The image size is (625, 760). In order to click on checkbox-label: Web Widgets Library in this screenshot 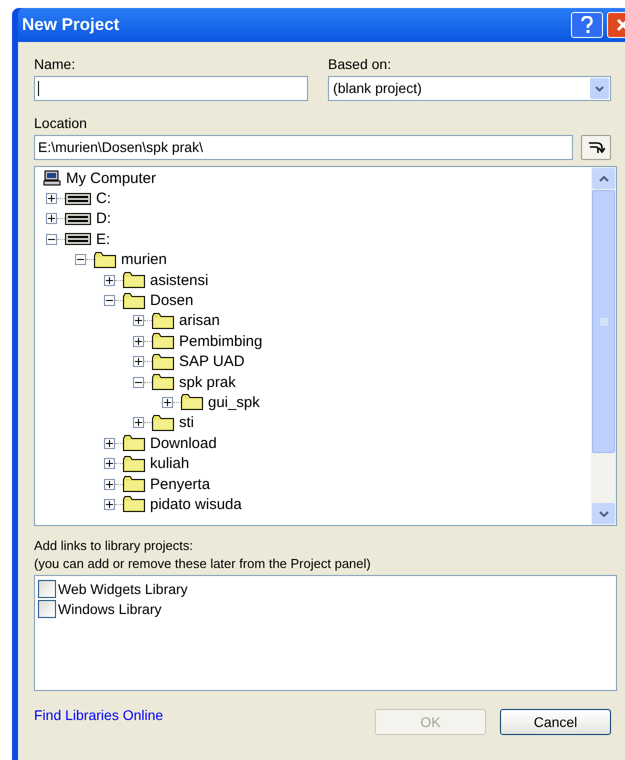, I will do `click(123, 589)`.